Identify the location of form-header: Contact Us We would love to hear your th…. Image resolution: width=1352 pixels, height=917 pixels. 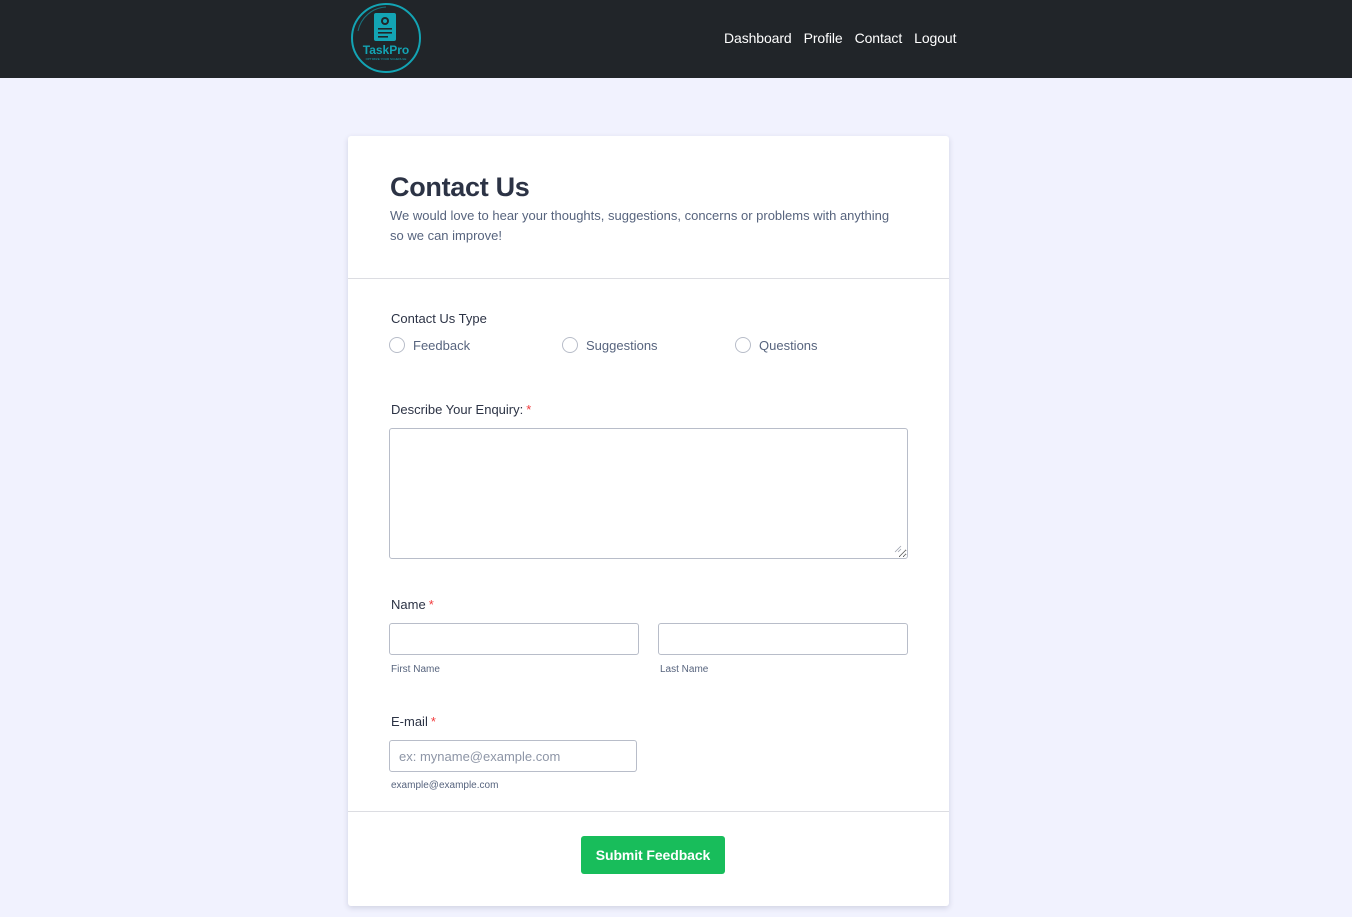
(648, 207).